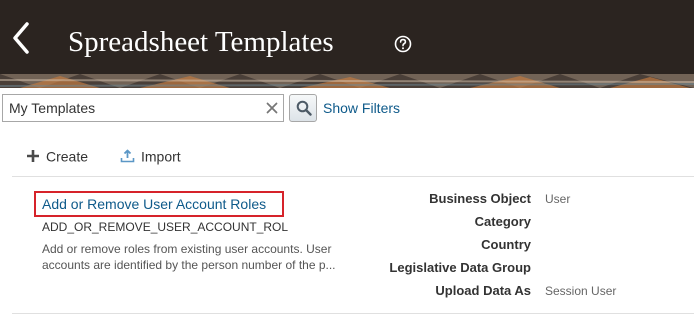  What do you see at coordinates (403, 44) in the screenshot?
I see `help-icon` at bounding box center [403, 44].